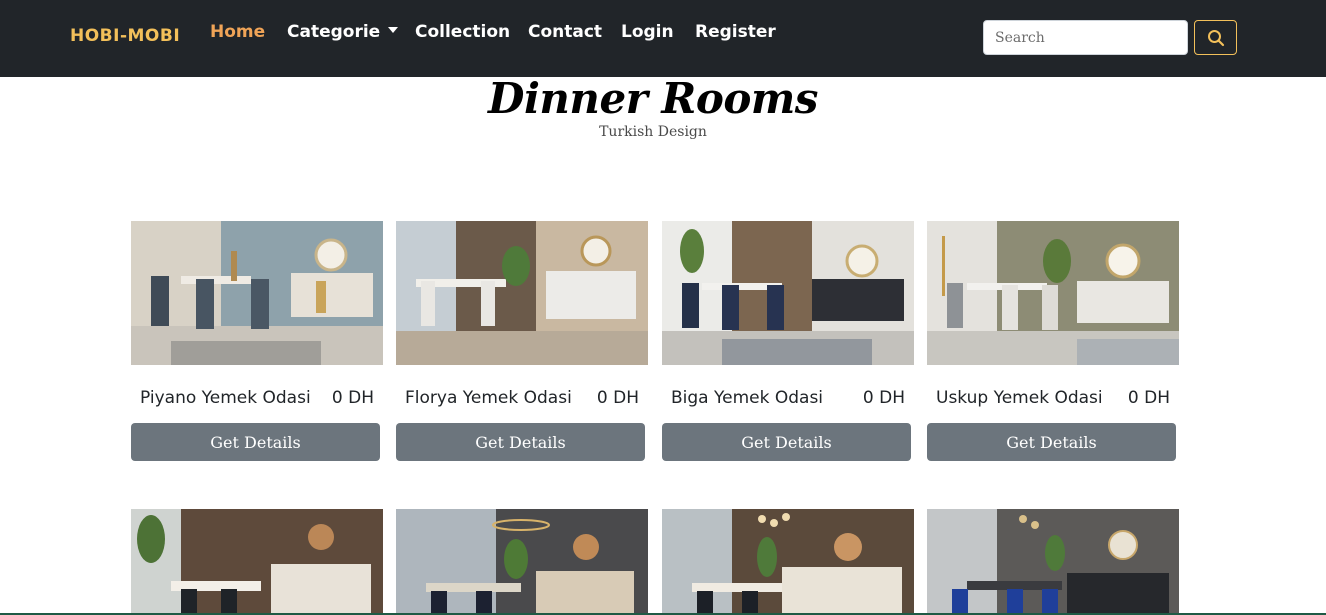 This screenshot has width=1326, height=615. I want to click on brand-logo: HOBI-MOBI, so click(125, 36).